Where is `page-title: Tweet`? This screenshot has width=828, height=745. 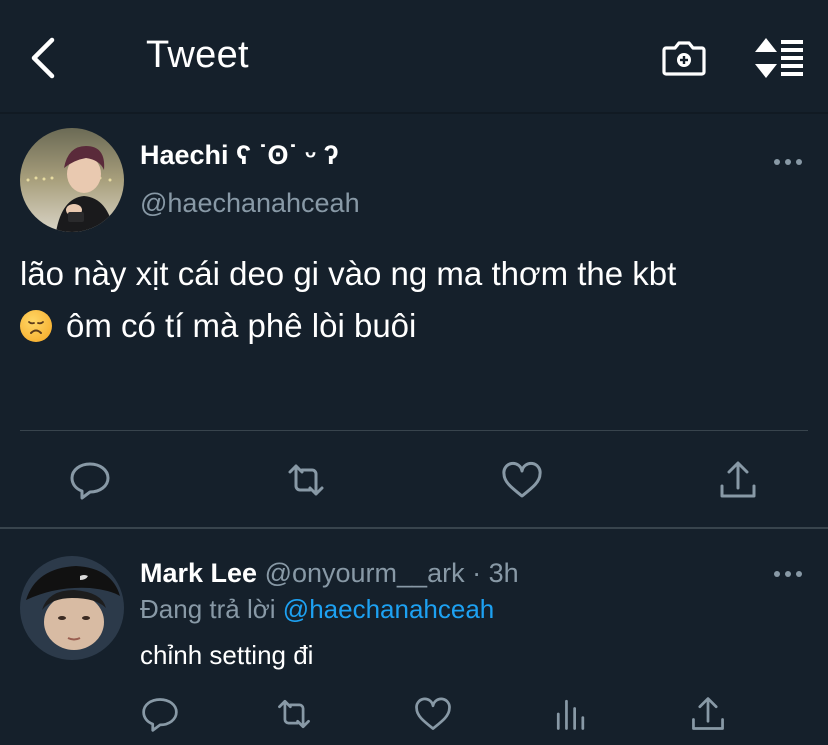
page-title: Tweet is located at coordinates (197, 55).